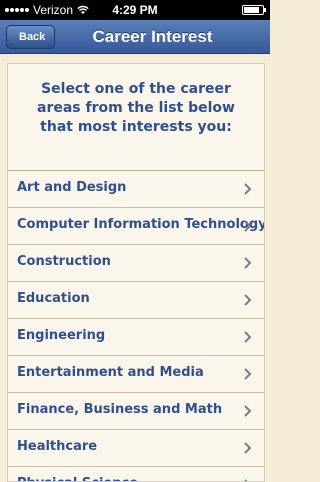 The width and height of the screenshot is (320, 482). I want to click on career-area-label: Physical Science, so click(77, 478).